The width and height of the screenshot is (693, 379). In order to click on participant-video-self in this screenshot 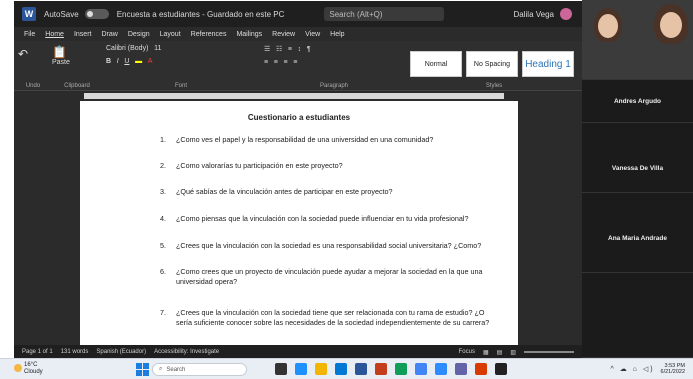, I will do `click(637, 40)`.